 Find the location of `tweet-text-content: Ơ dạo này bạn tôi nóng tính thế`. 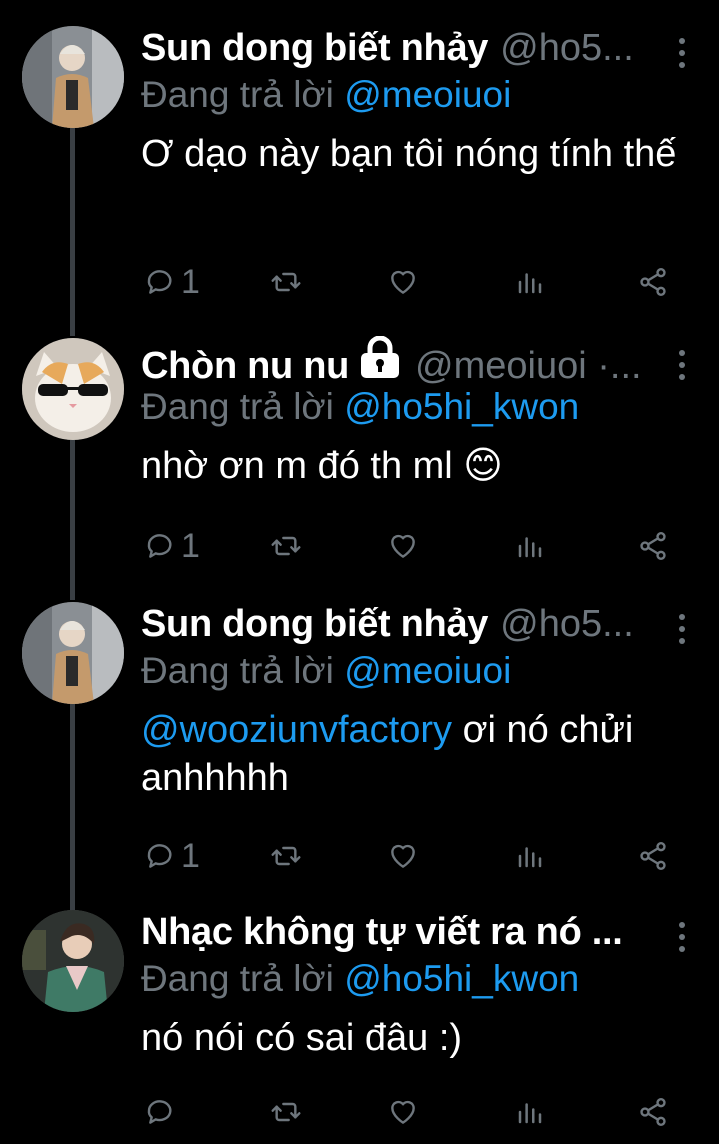

tweet-text-content: Ơ dạo này bạn tôi nóng tính thế is located at coordinates (409, 154).